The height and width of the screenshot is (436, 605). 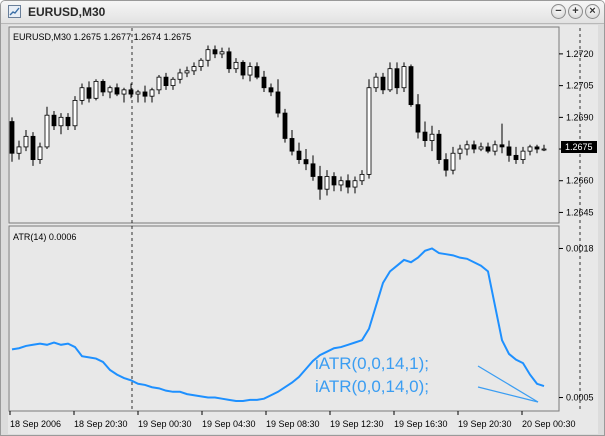 I want to click on time-axis-label: 19 Sep 12:30, so click(x=357, y=424).